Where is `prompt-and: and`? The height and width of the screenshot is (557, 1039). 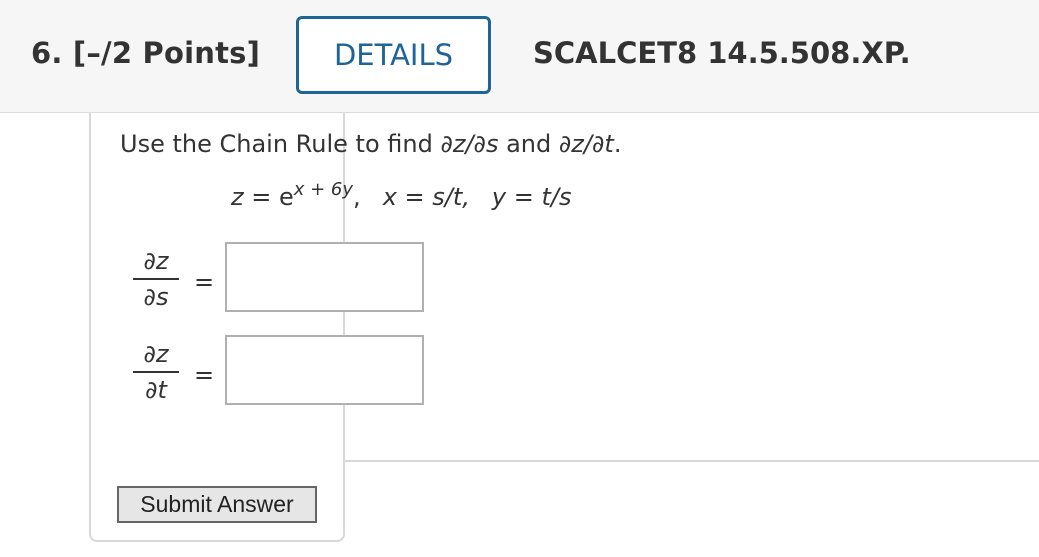
prompt-and: and is located at coordinates (528, 144).